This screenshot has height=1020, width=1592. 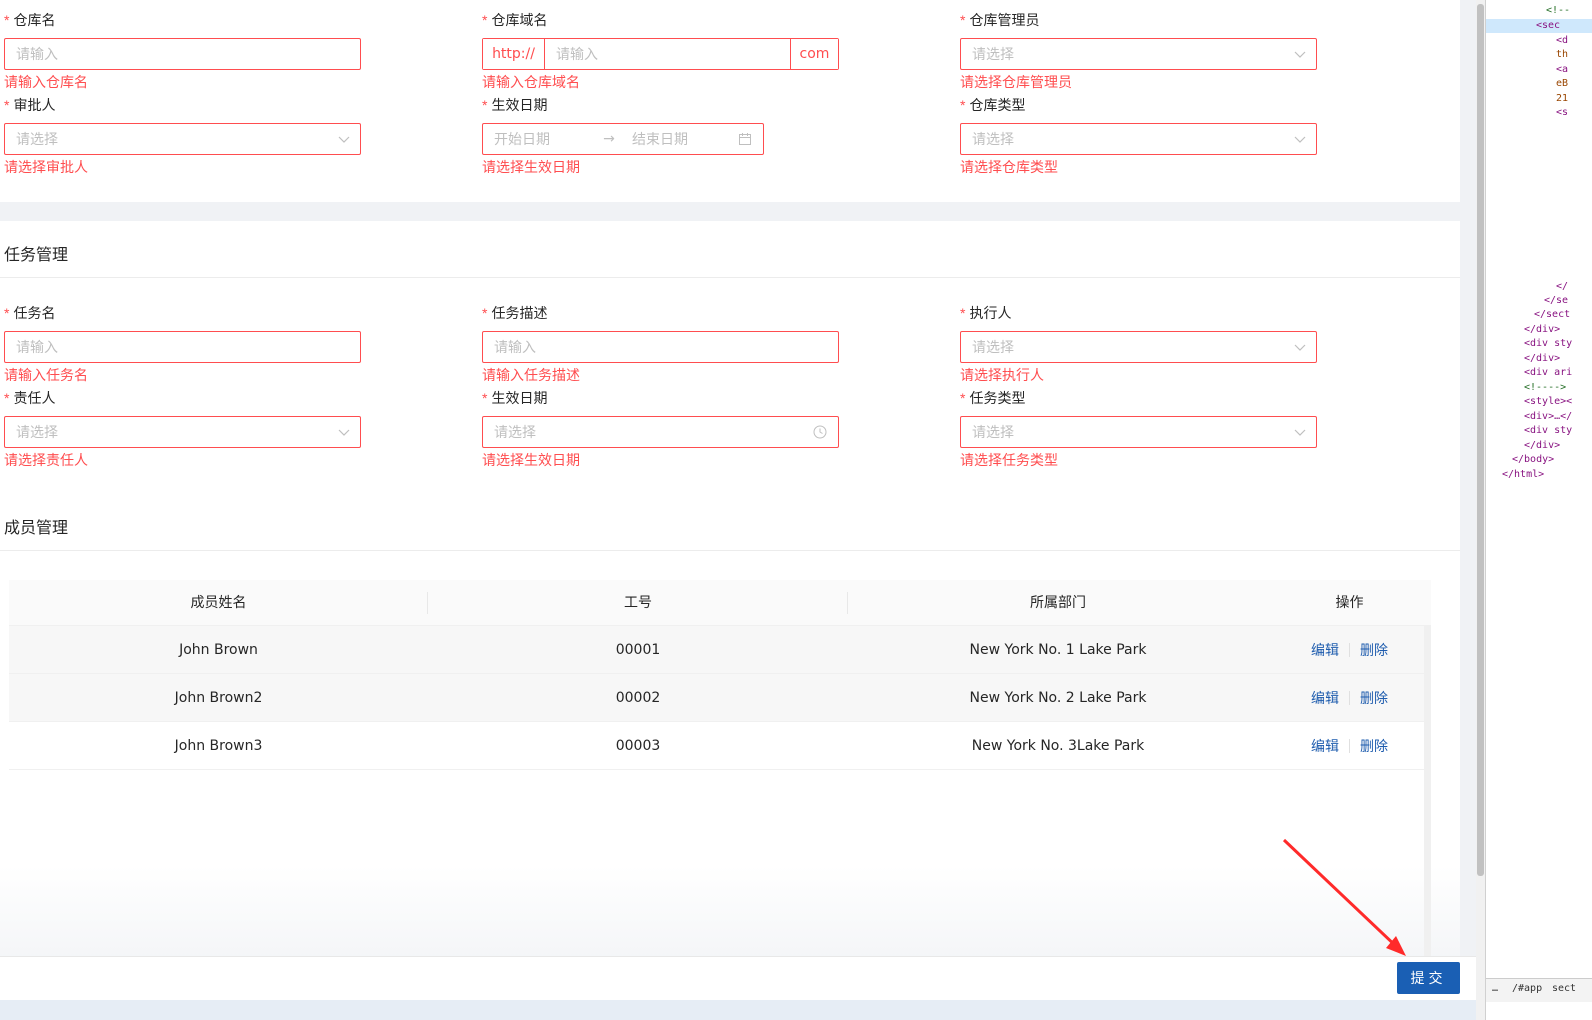 I want to click on task-type-select: 请选择, so click(x=1138, y=432).